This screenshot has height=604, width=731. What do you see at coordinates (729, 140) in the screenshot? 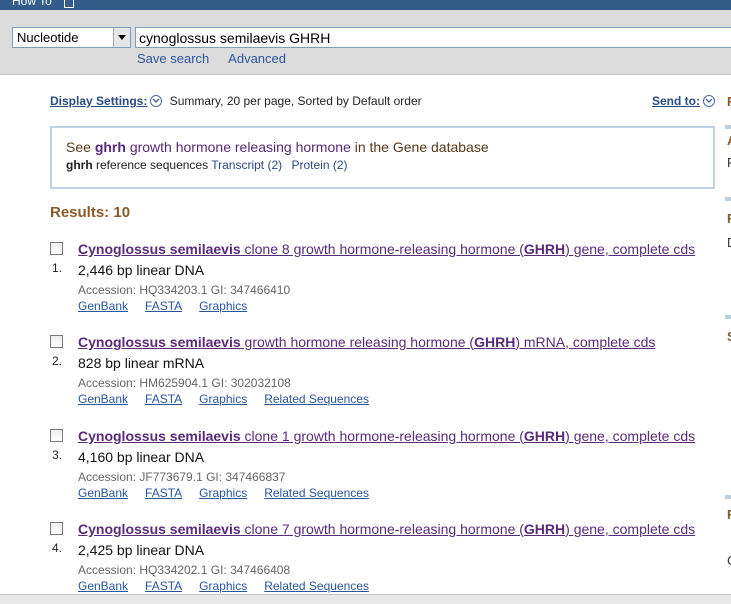
I see `sidebar-heading-glyph: A` at bounding box center [729, 140].